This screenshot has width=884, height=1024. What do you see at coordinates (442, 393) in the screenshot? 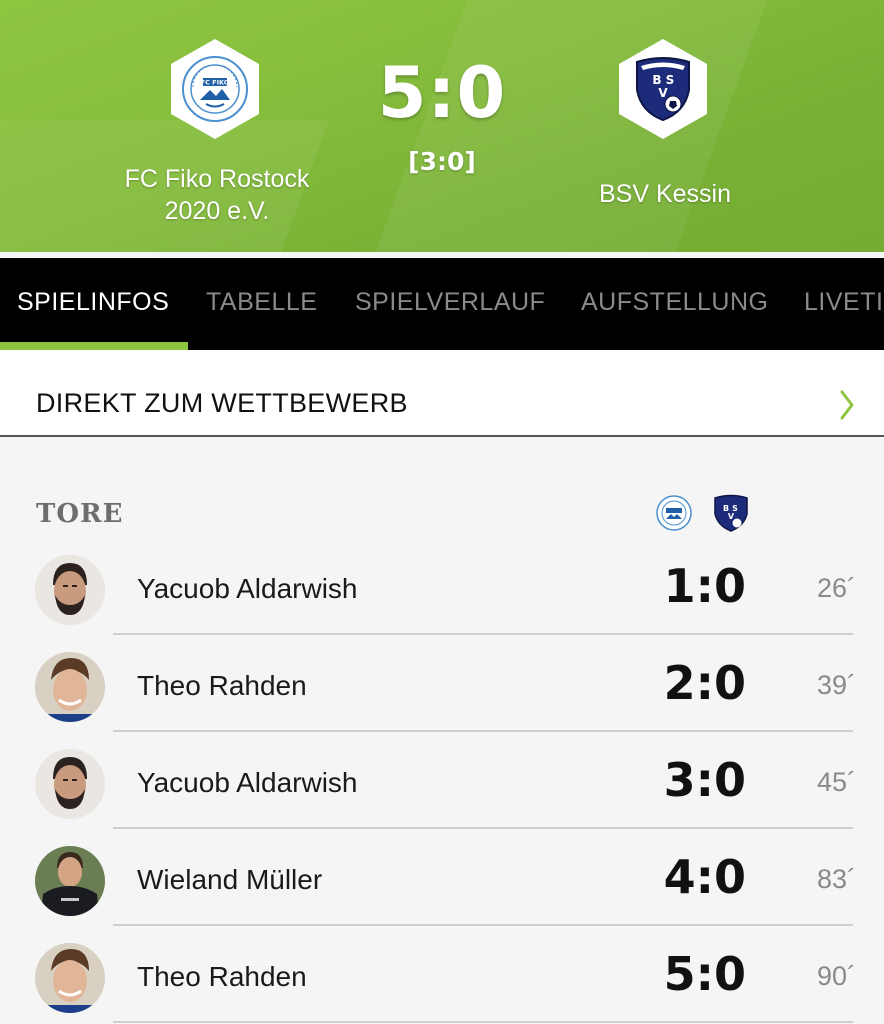
I see `competition-link: DIREKT ZUM WETTBEWERB` at bounding box center [442, 393].